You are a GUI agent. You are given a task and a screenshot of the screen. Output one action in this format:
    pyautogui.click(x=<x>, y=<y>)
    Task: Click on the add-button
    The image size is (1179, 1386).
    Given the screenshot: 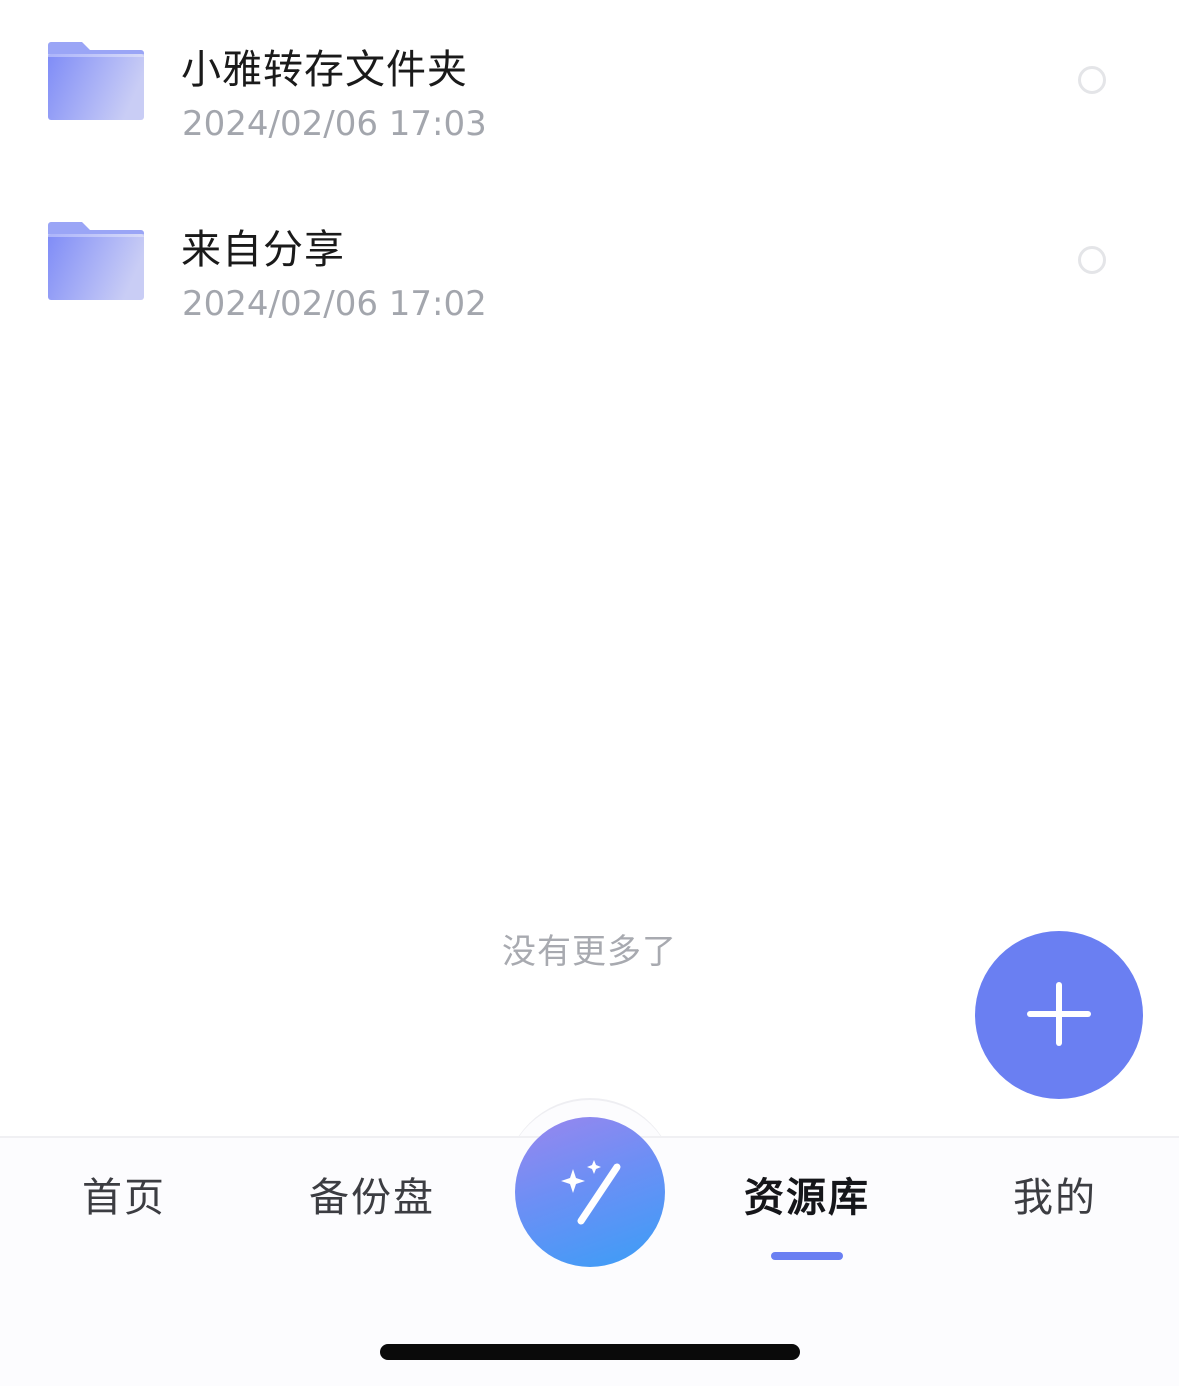 What is the action you would take?
    pyautogui.click(x=1059, y=1015)
    